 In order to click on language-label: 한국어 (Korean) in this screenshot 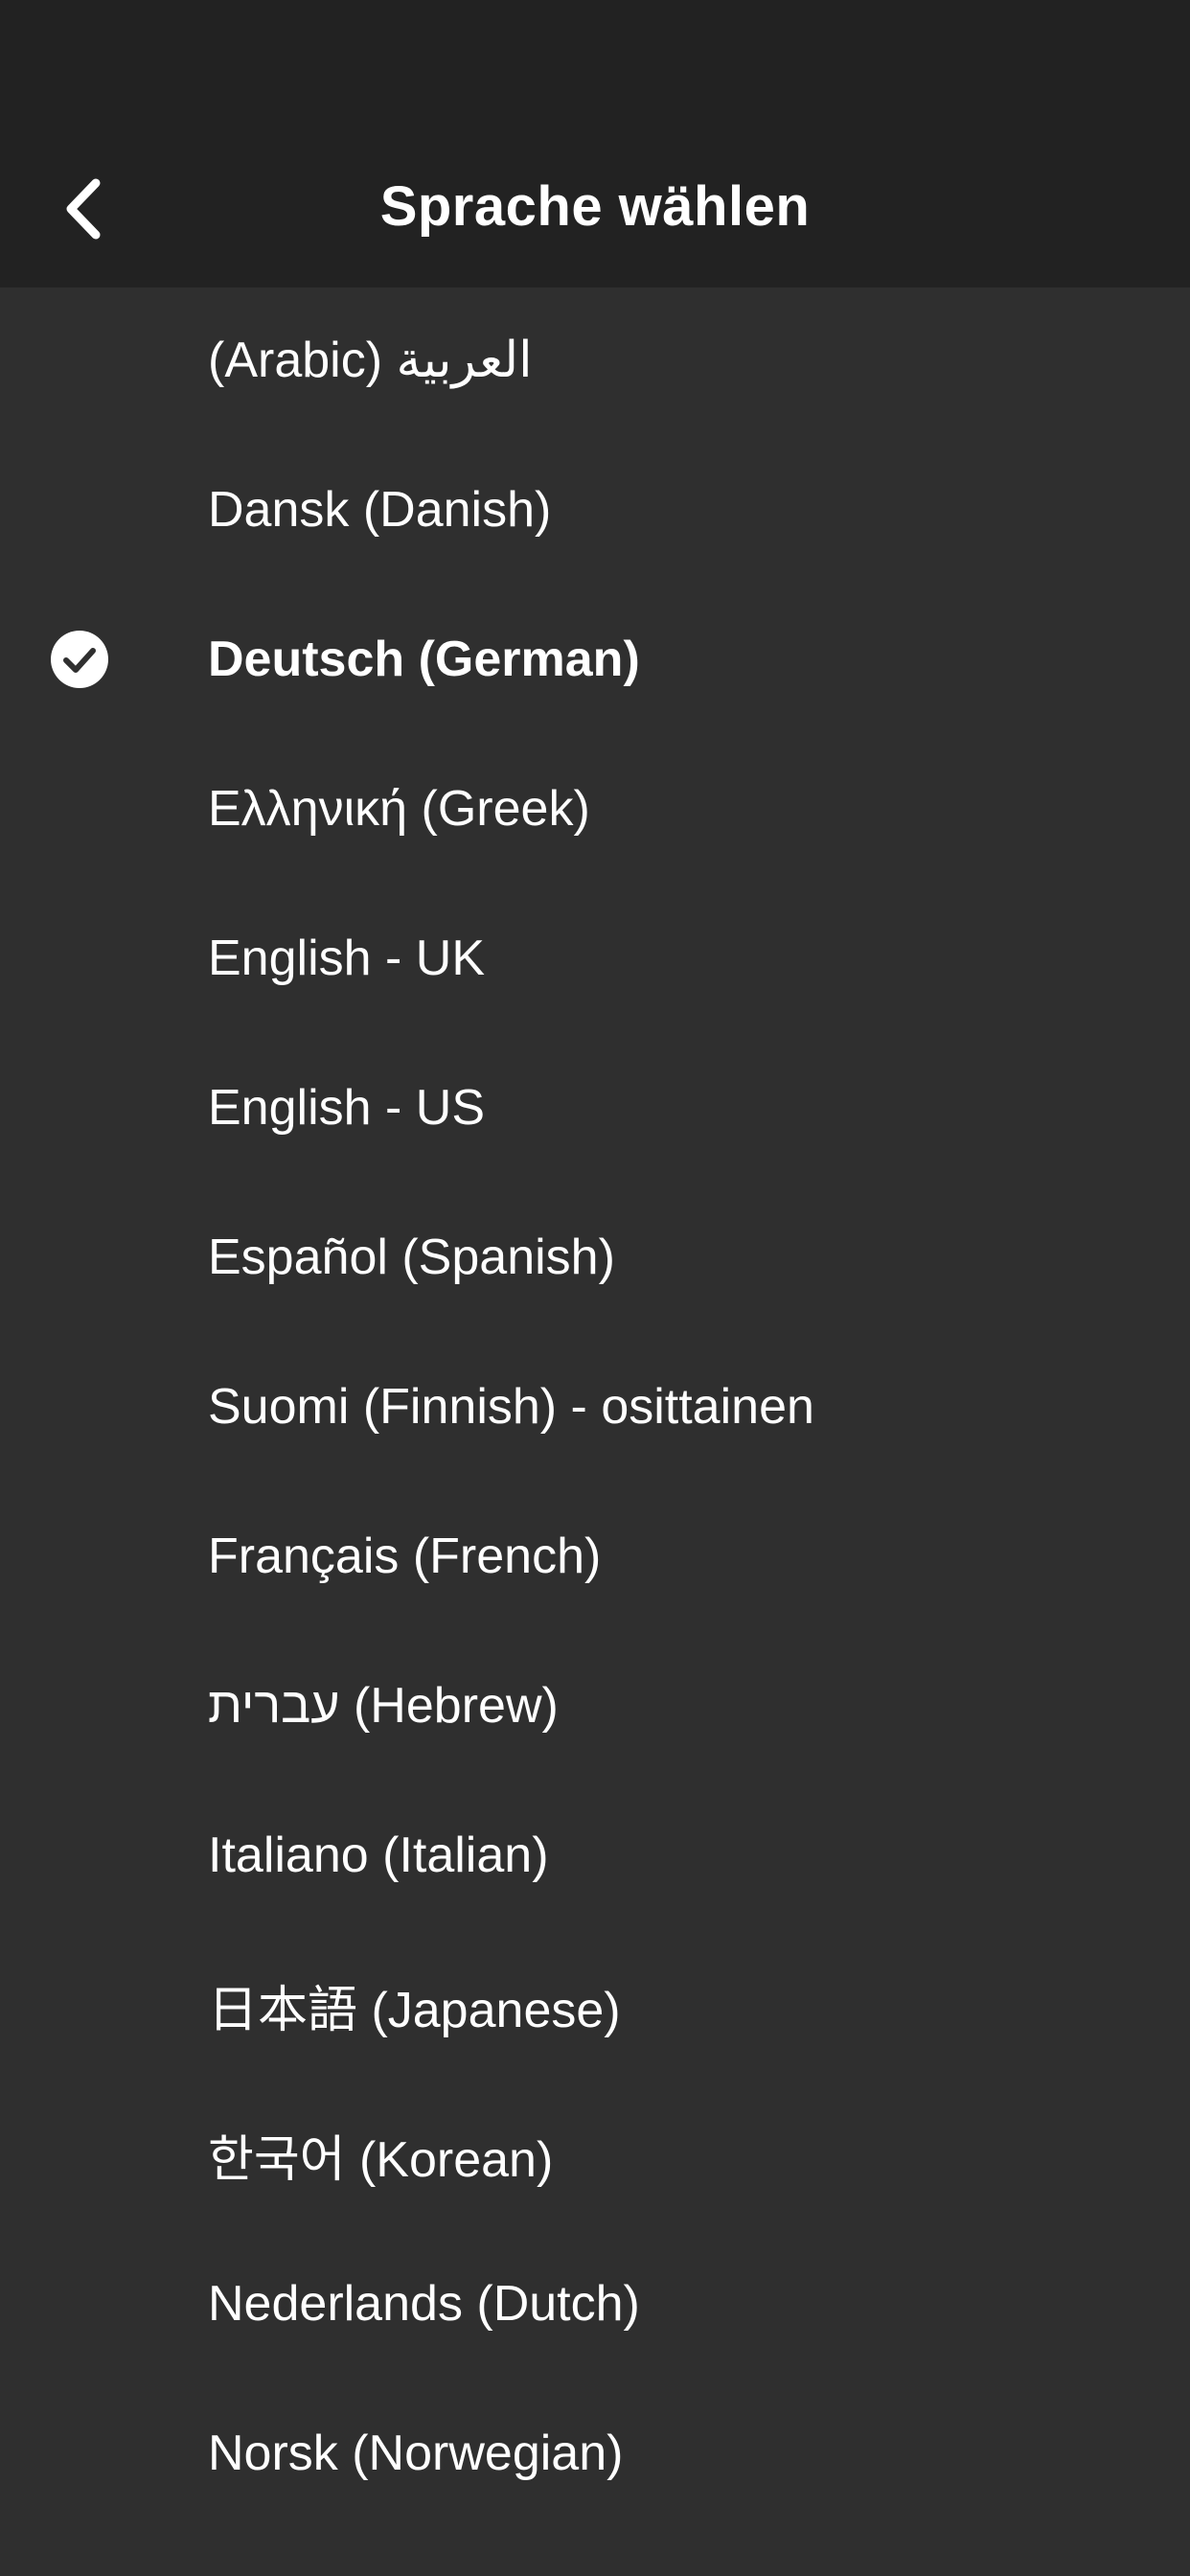, I will do `click(381, 2159)`.